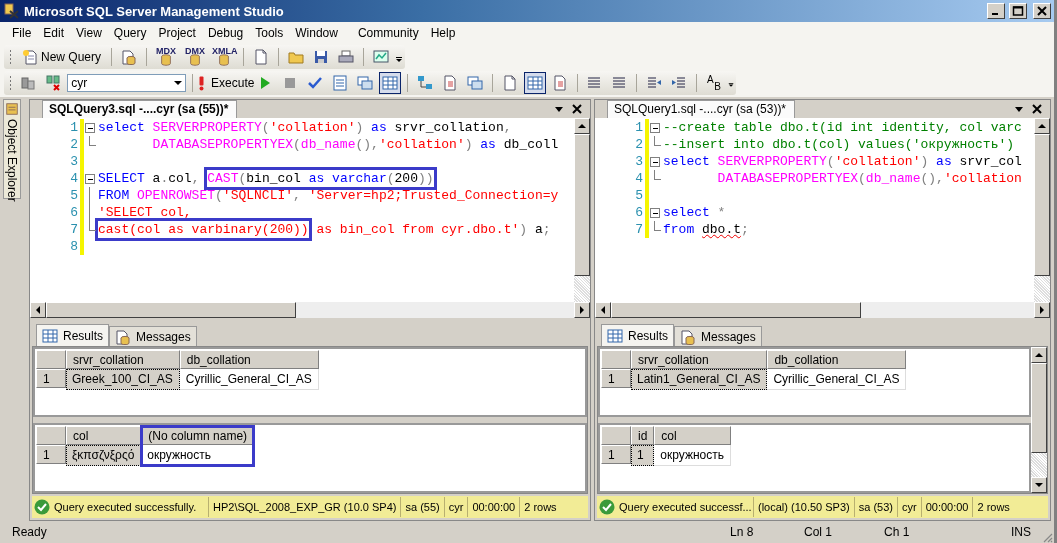  I want to click on table-icon, so click(534, 83).